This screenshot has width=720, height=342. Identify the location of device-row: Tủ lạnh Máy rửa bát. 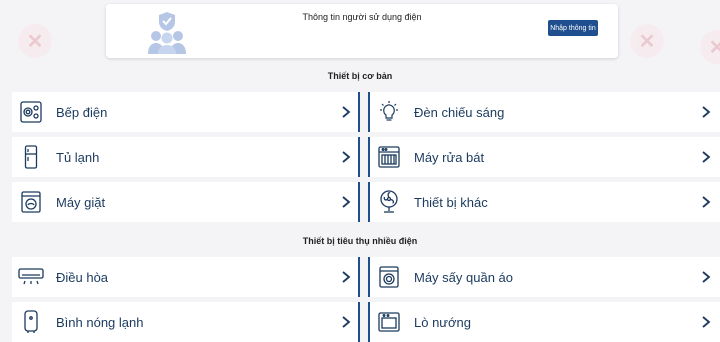
(366, 157).